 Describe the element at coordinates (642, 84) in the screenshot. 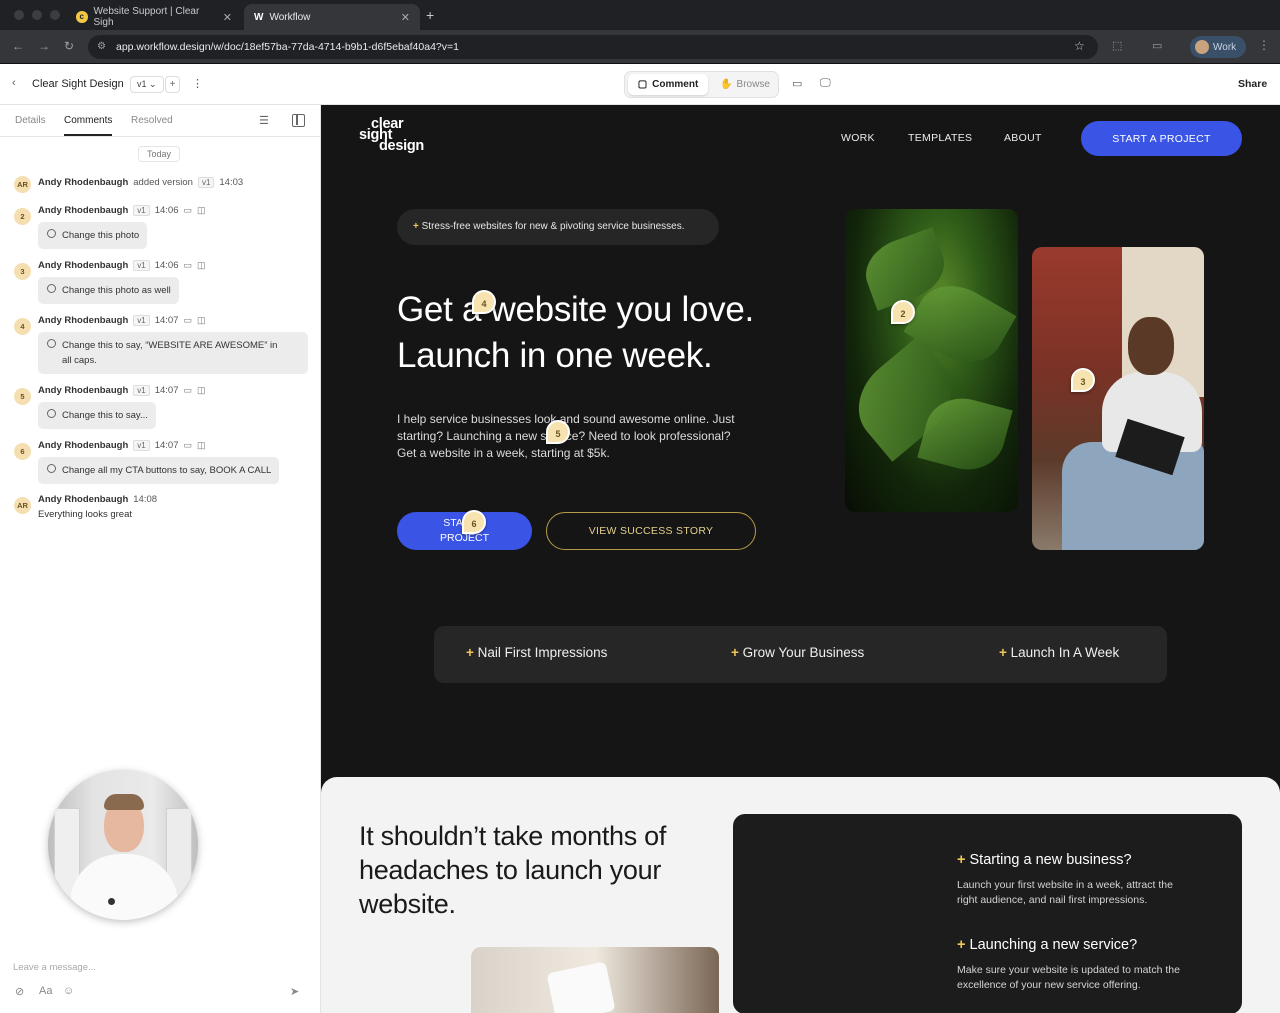

I see `comment-icon: ▢` at that location.